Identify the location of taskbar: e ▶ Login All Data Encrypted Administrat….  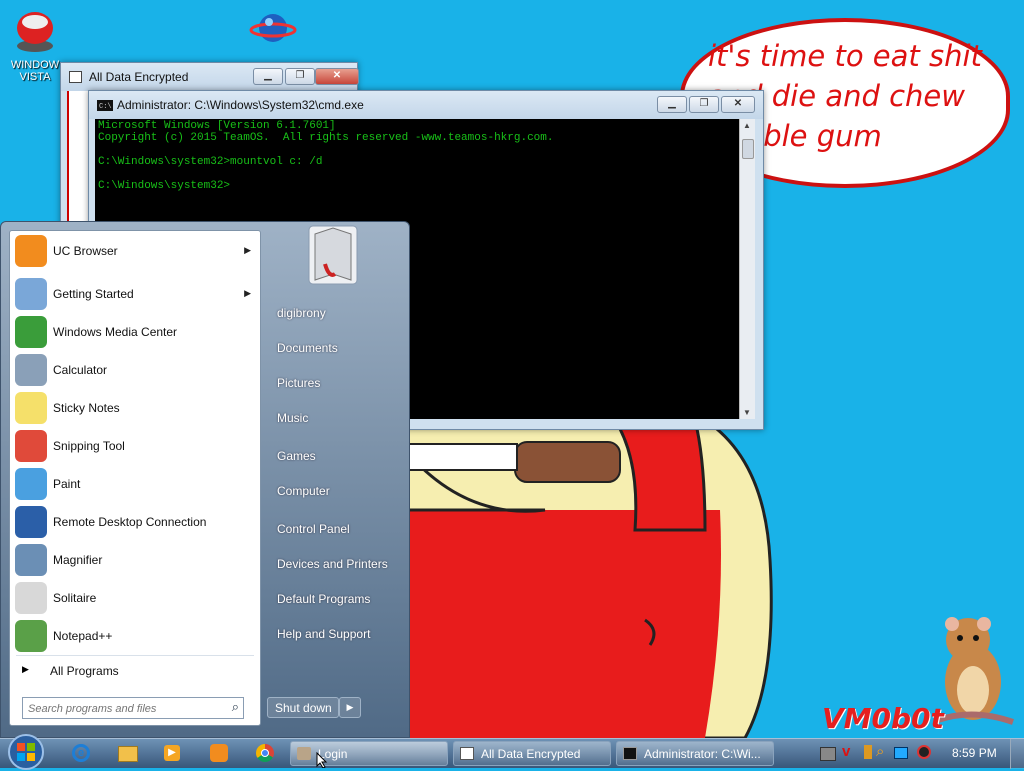
(512, 752).